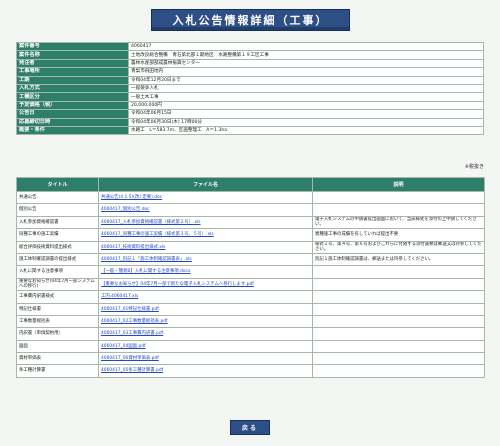 The height and width of the screenshot is (446, 500). I want to click on table-row: 内訳書（単価契約用） 4060417_03工事費内訳書.pdf, so click(250, 334).